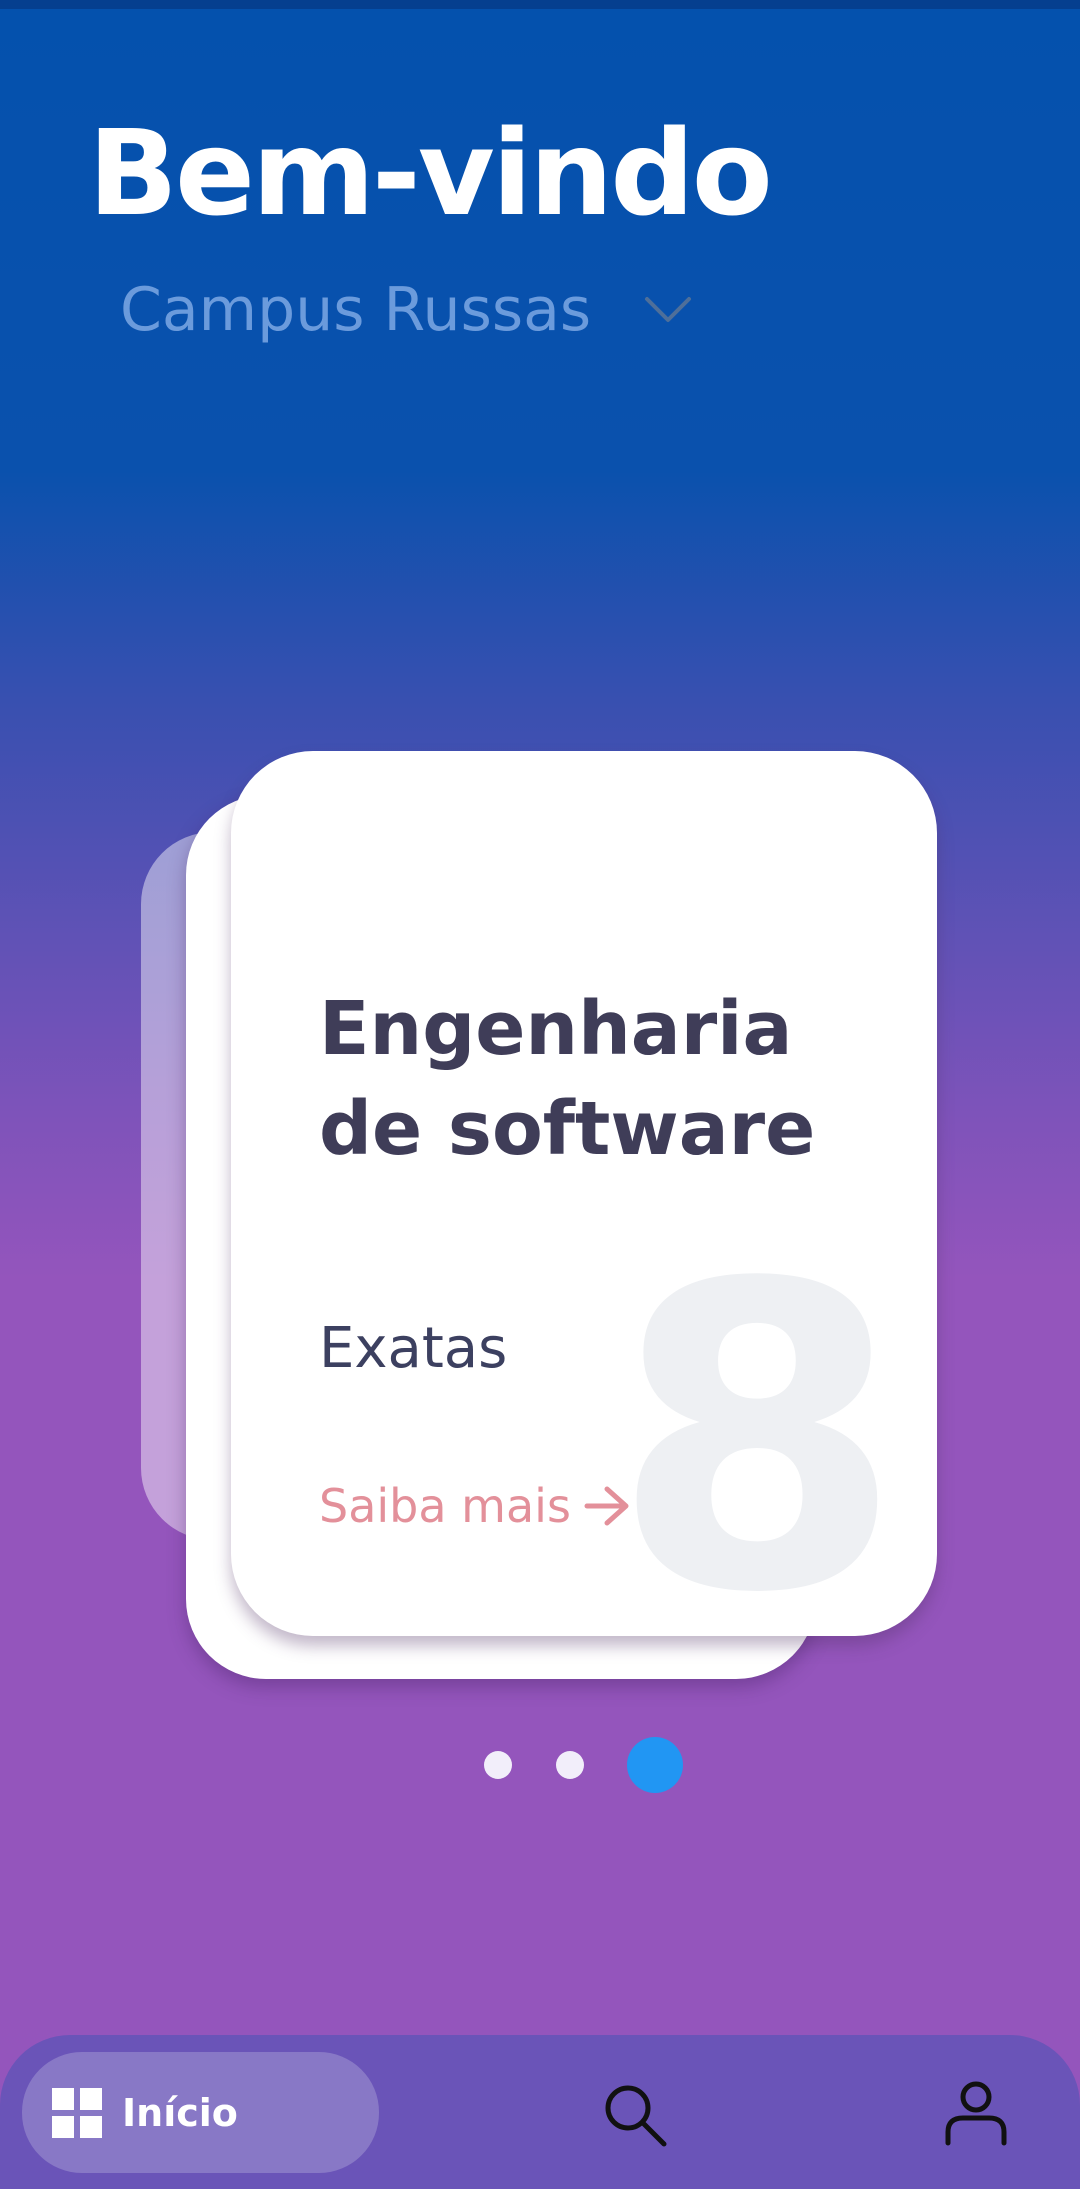 The width and height of the screenshot is (1080, 2189). I want to click on search-icon, so click(635, 2115).